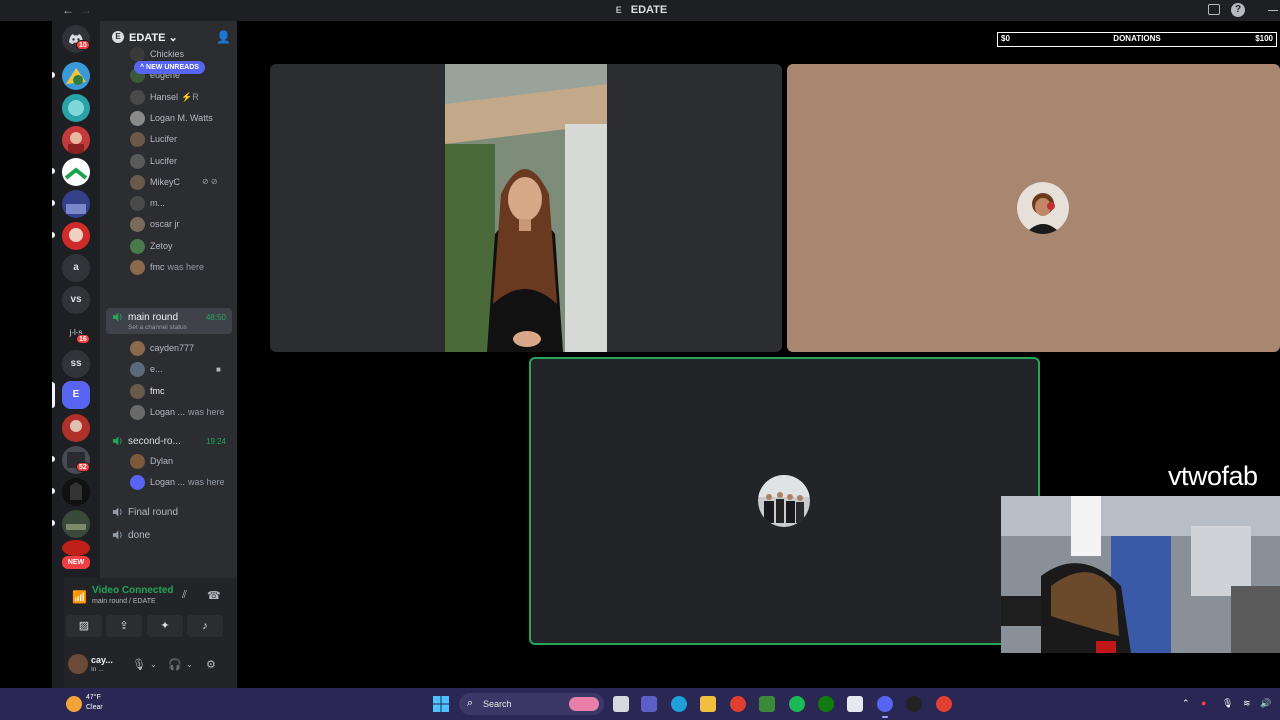 This screenshot has width=1280, height=720. What do you see at coordinates (124, 601) in the screenshot?
I see `voice-status-subtitle: main round / EDATE` at bounding box center [124, 601].